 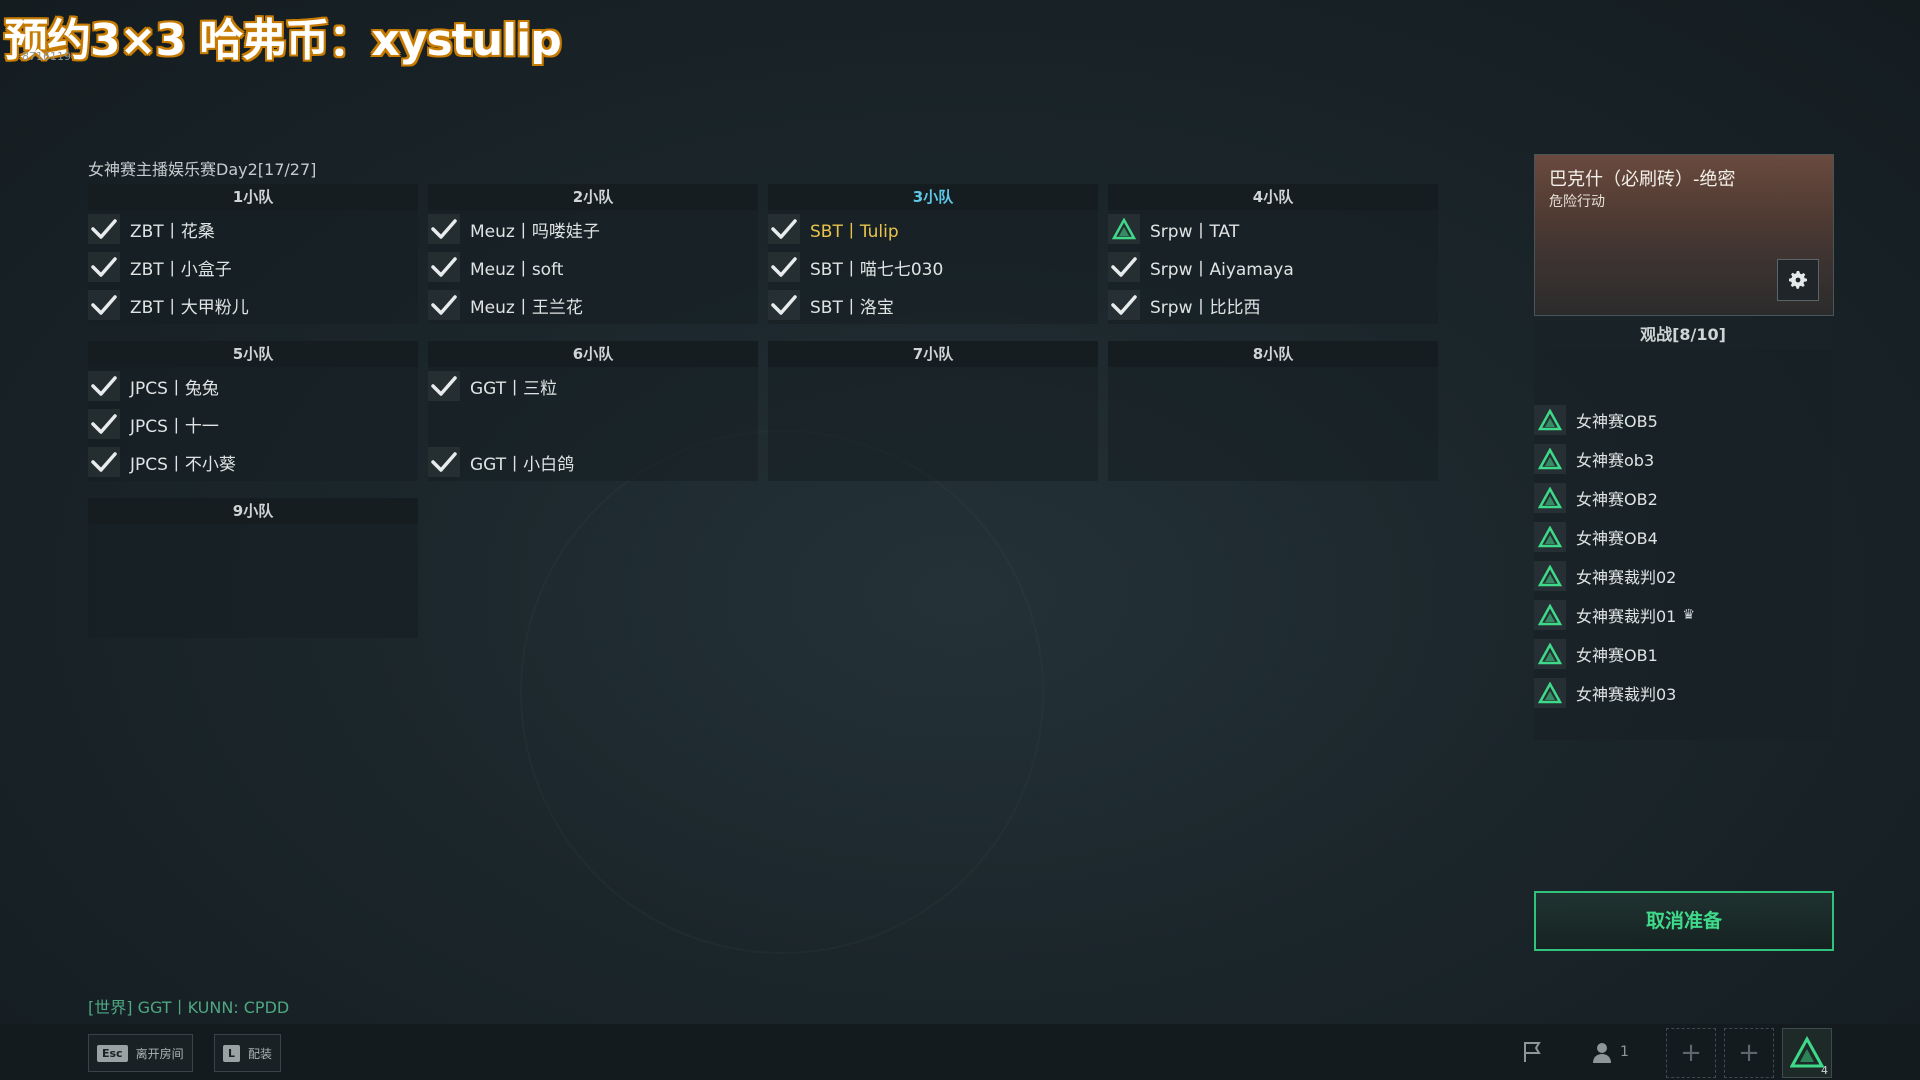 I want to click on team-header: 9小队, so click(x=253, y=511).